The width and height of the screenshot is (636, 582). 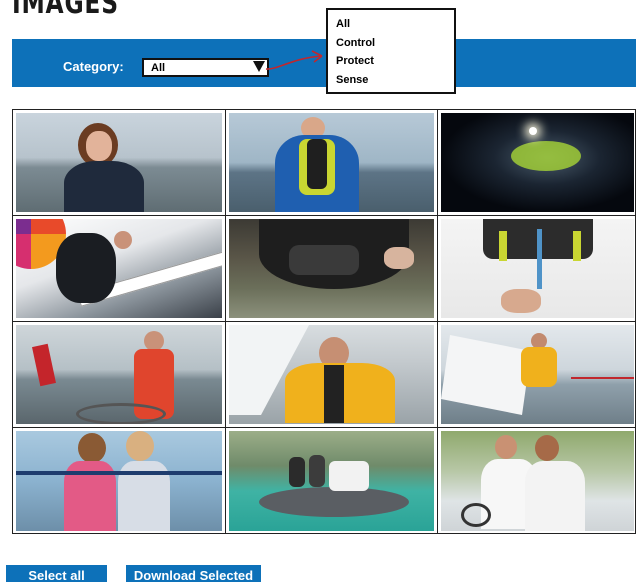 I want to click on crew-handling-sail-photo, so click(x=537, y=374).